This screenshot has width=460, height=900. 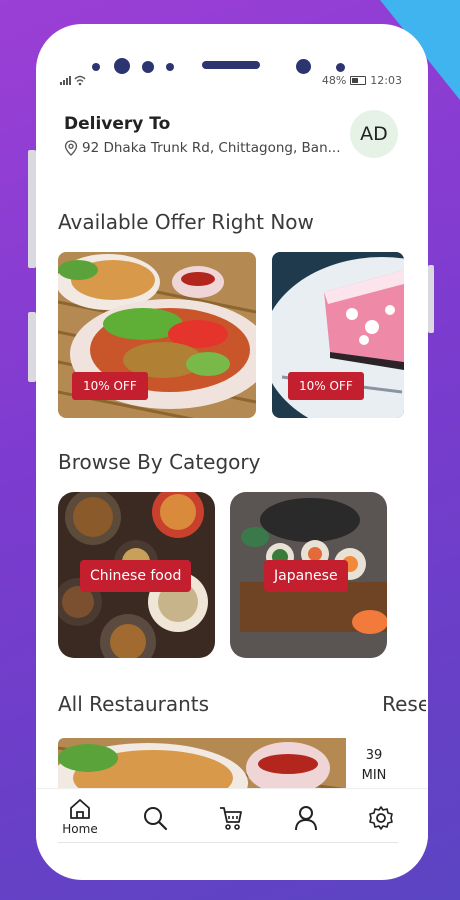 I want to click on signal-wifi-indicator, so click(x=73, y=81).